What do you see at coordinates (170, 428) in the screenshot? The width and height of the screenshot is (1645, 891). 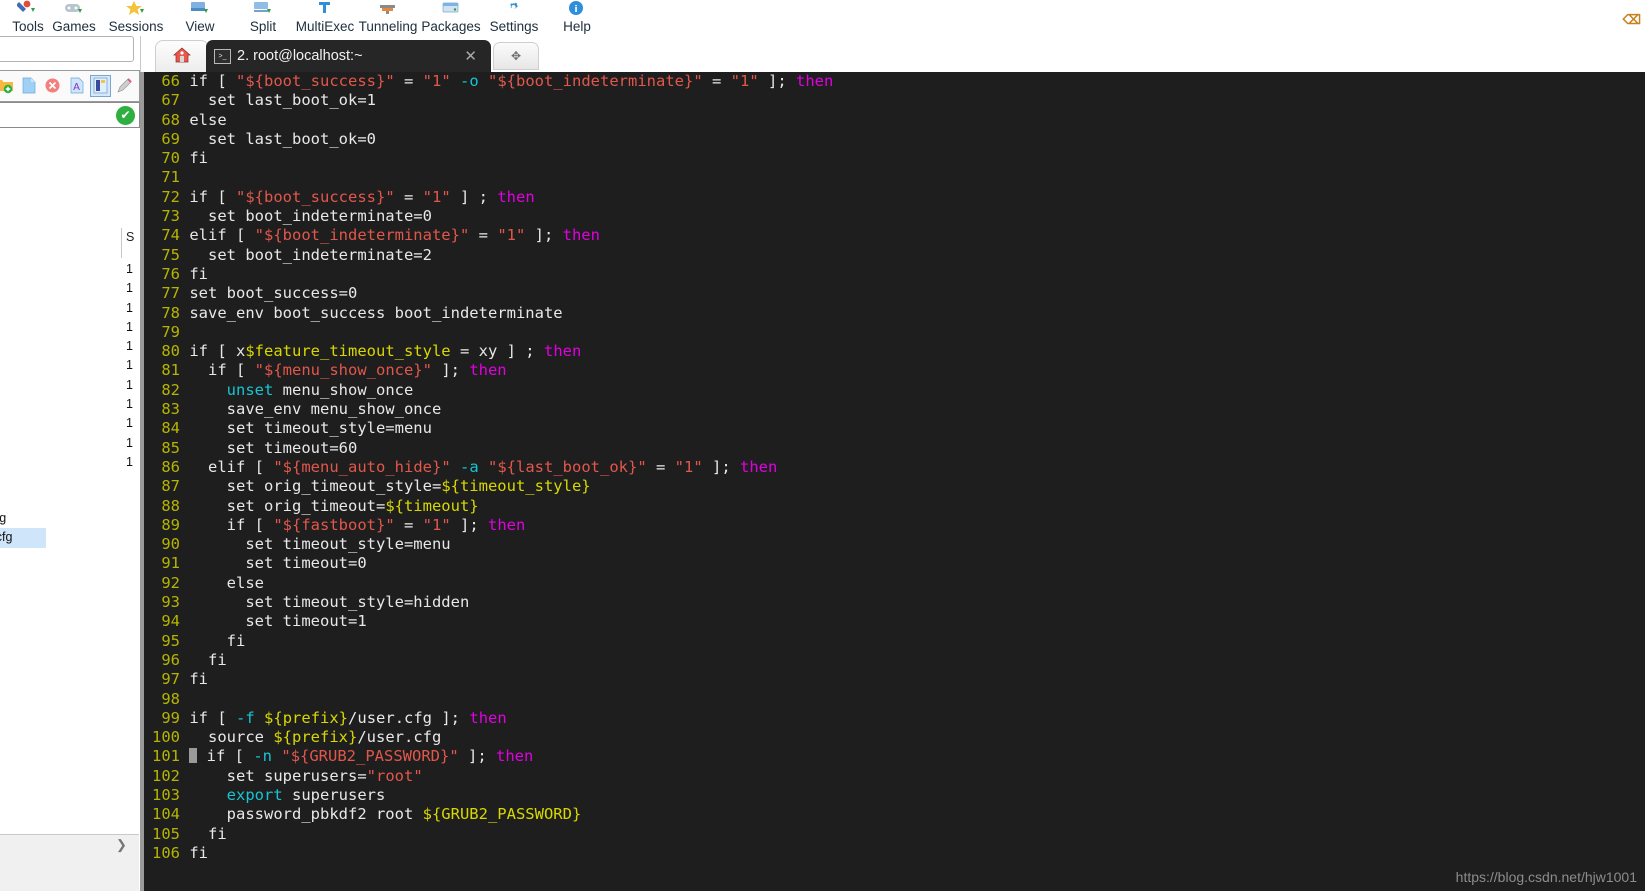 I see `line-number: 84` at bounding box center [170, 428].